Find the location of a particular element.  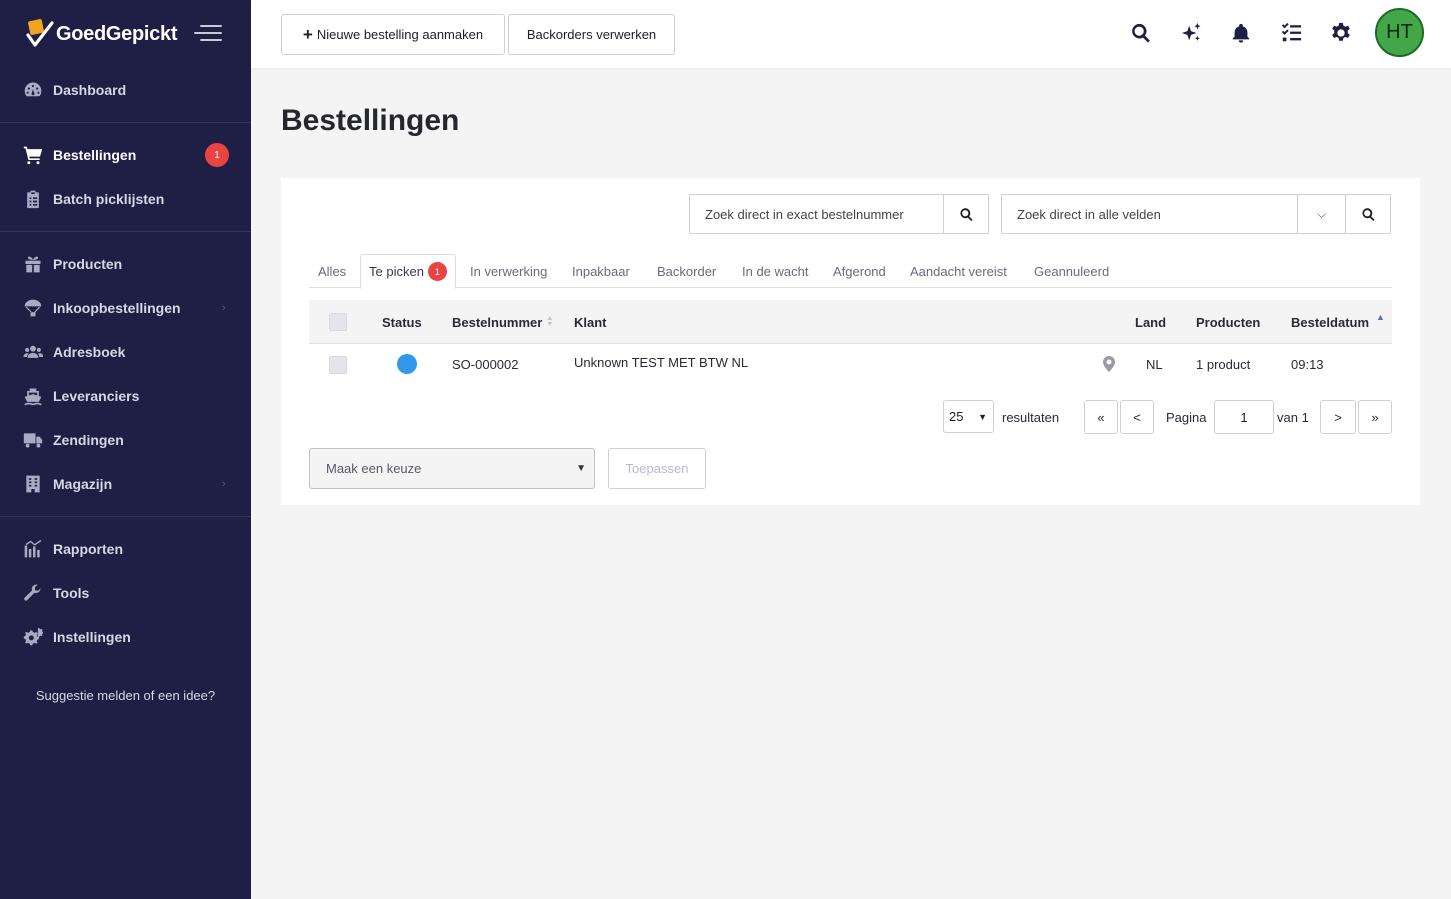

logo-row: GoedGepickt is located at coordinates (125, 34).